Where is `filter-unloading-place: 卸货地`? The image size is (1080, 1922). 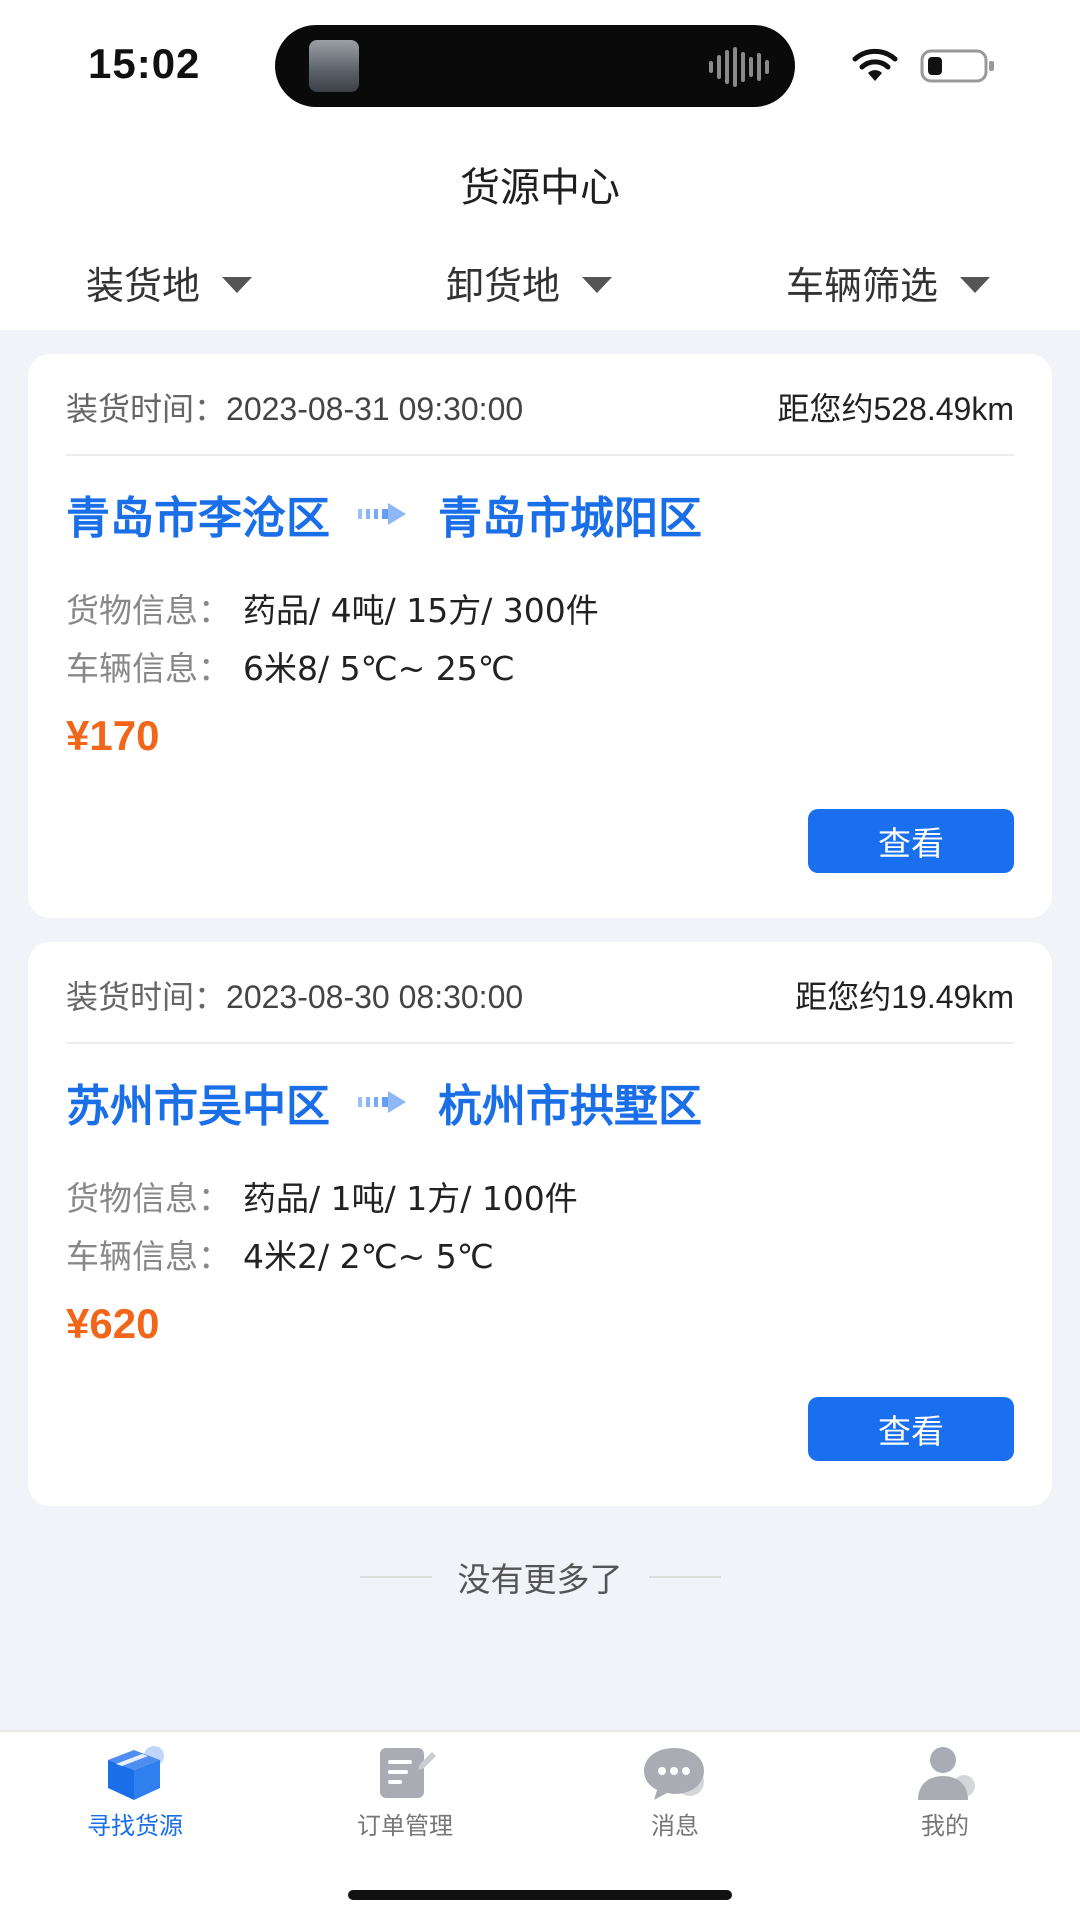 filter-unloading-place: 卸货地 is located at coordinates (529, 282).